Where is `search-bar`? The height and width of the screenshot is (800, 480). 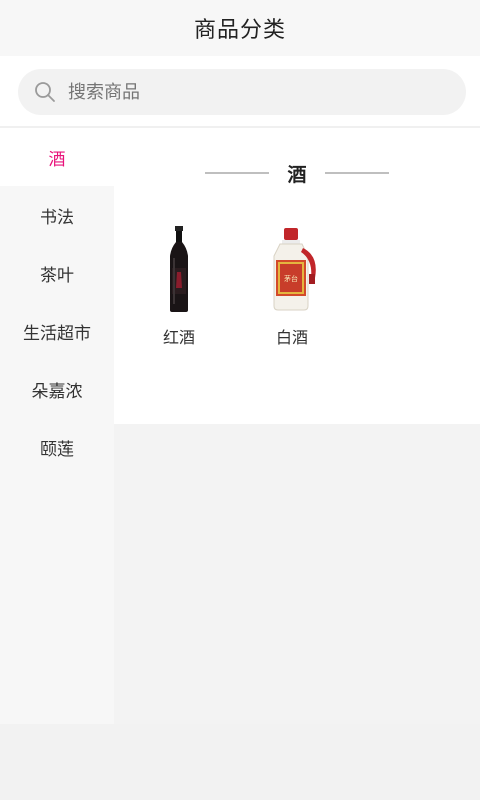
search-bar is located at coordinates (240, 91).